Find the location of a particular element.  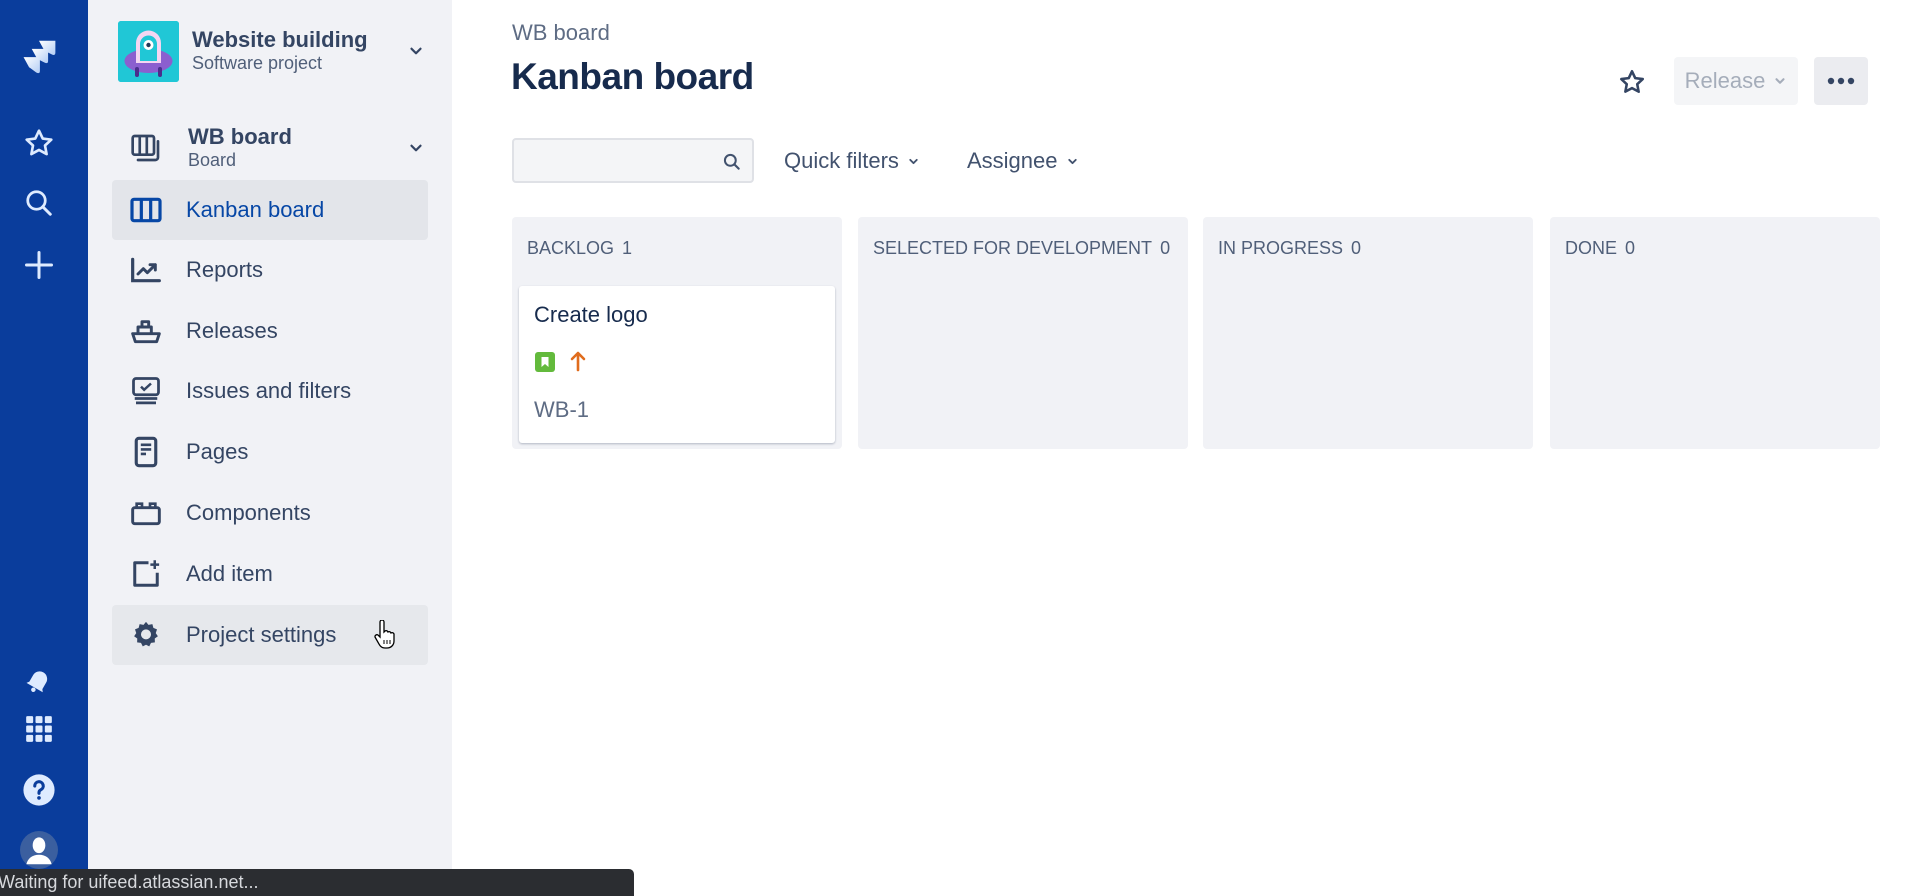

board-column-done: DONE 0 is located at coordinates (1715, 333).